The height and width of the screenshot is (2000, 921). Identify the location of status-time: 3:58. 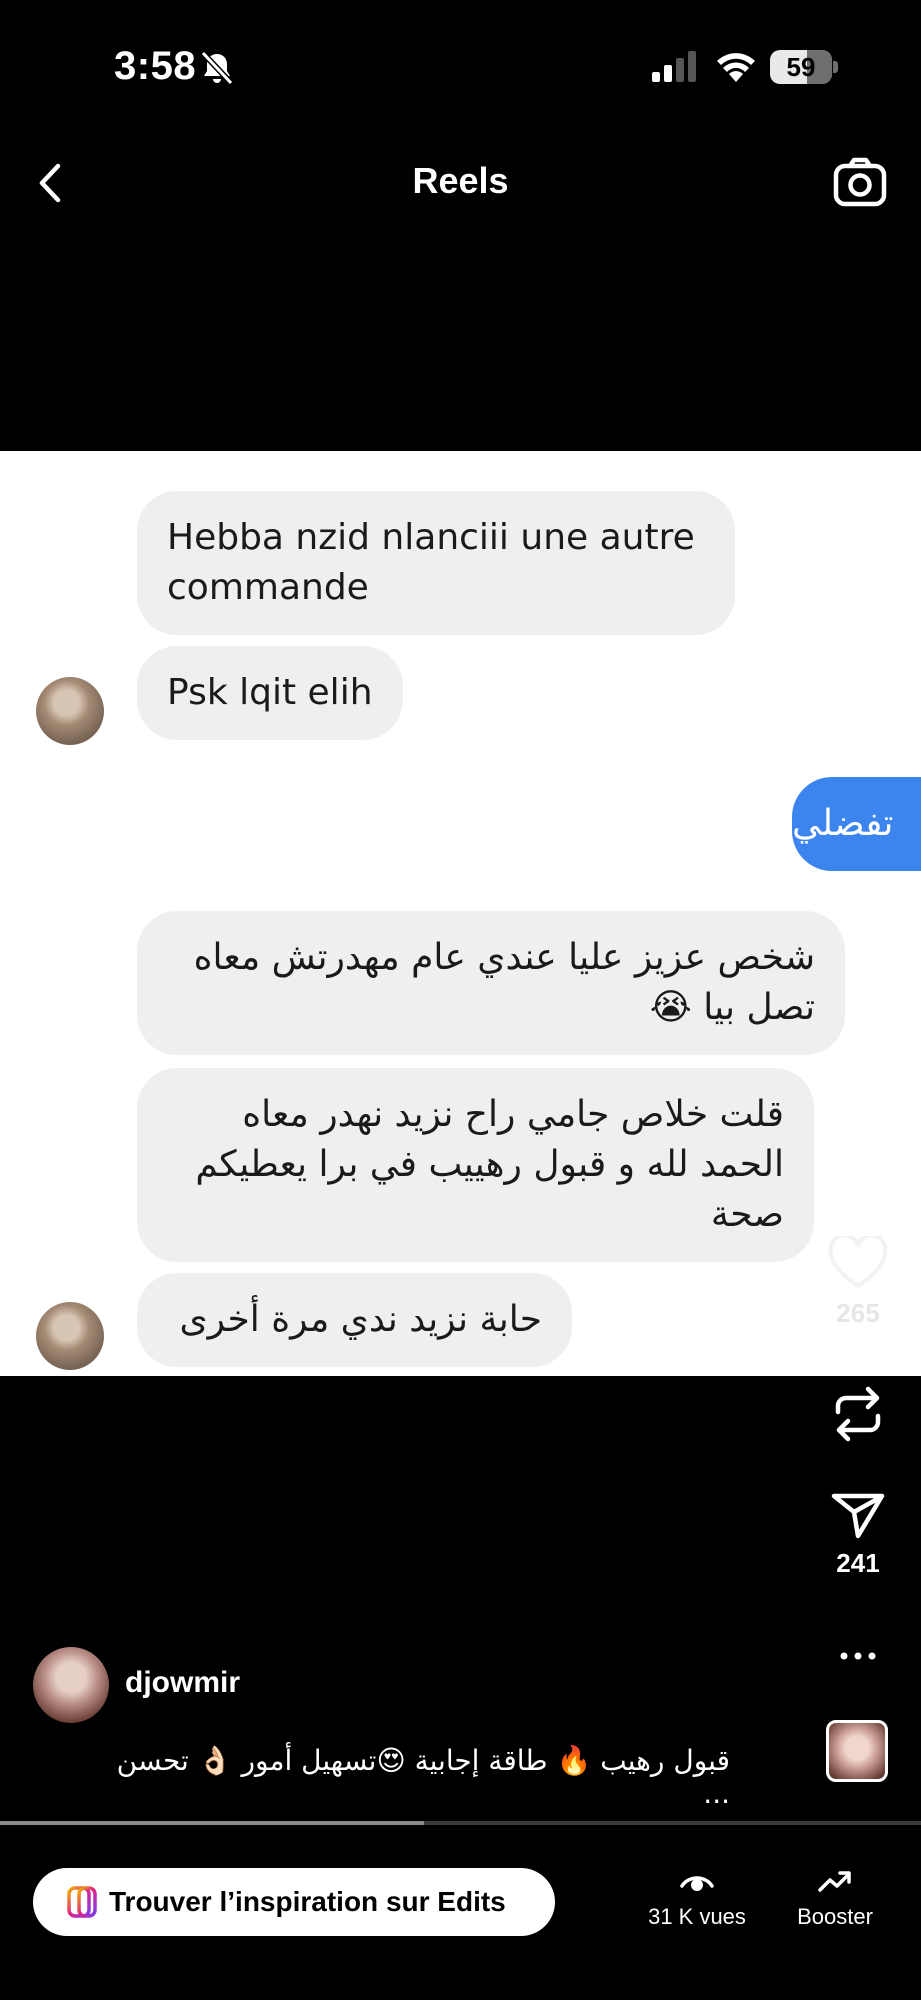
(155, 66).